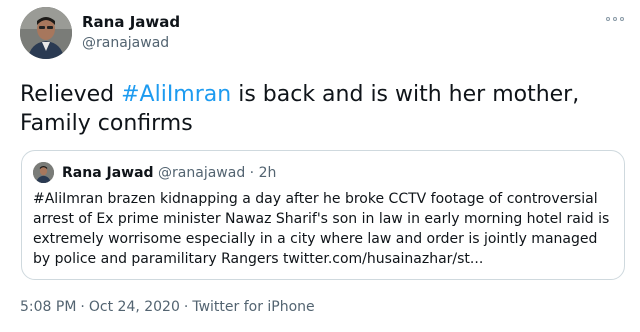 The width and height of the screenshot is (640, 332). Describe the element at coordinates (134, 307) in the screenshot. I see `tweet-date-link: Oct 24, 2020` at that location.